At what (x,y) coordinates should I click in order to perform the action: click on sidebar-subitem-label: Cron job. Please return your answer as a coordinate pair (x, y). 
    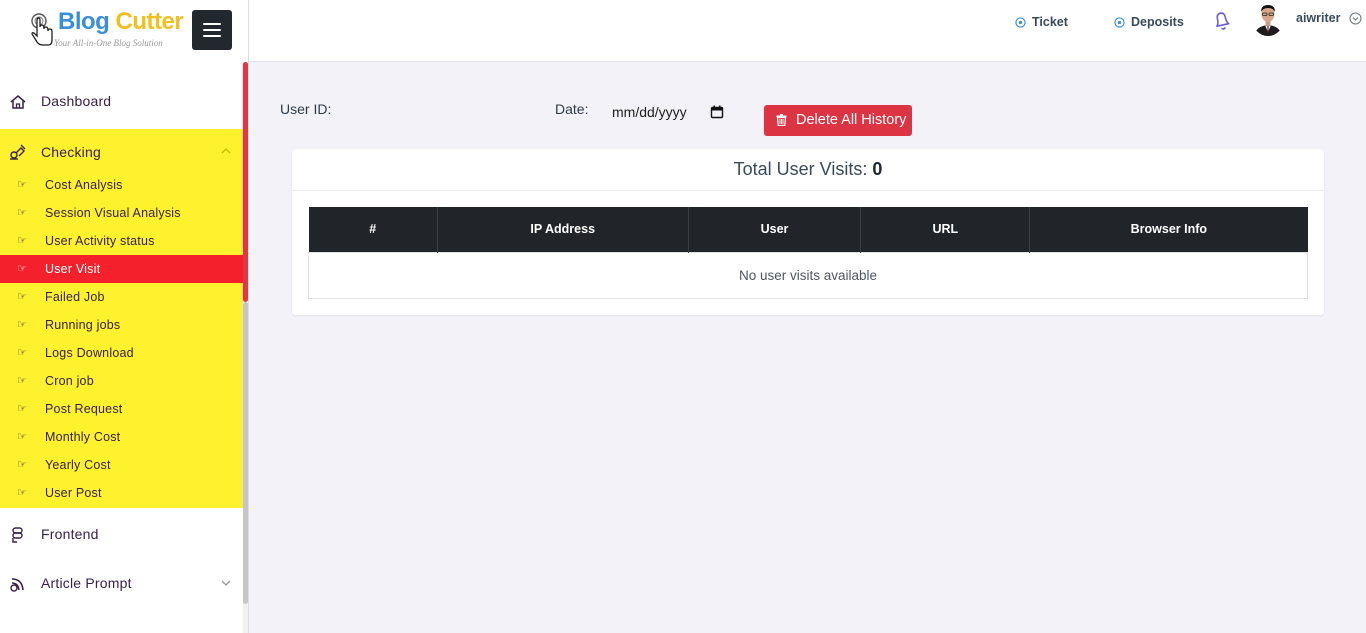
    Looking at the image, I should click on (69, 381).